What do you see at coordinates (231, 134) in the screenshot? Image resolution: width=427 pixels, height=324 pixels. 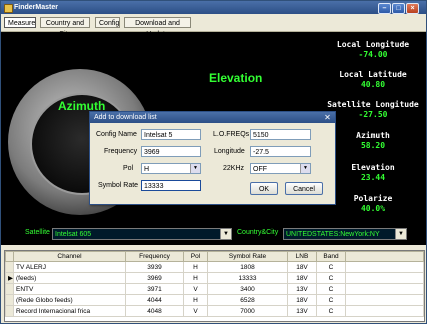 I see `lofreq-label: L.O.FREQs` at bounding box center [231, 134].